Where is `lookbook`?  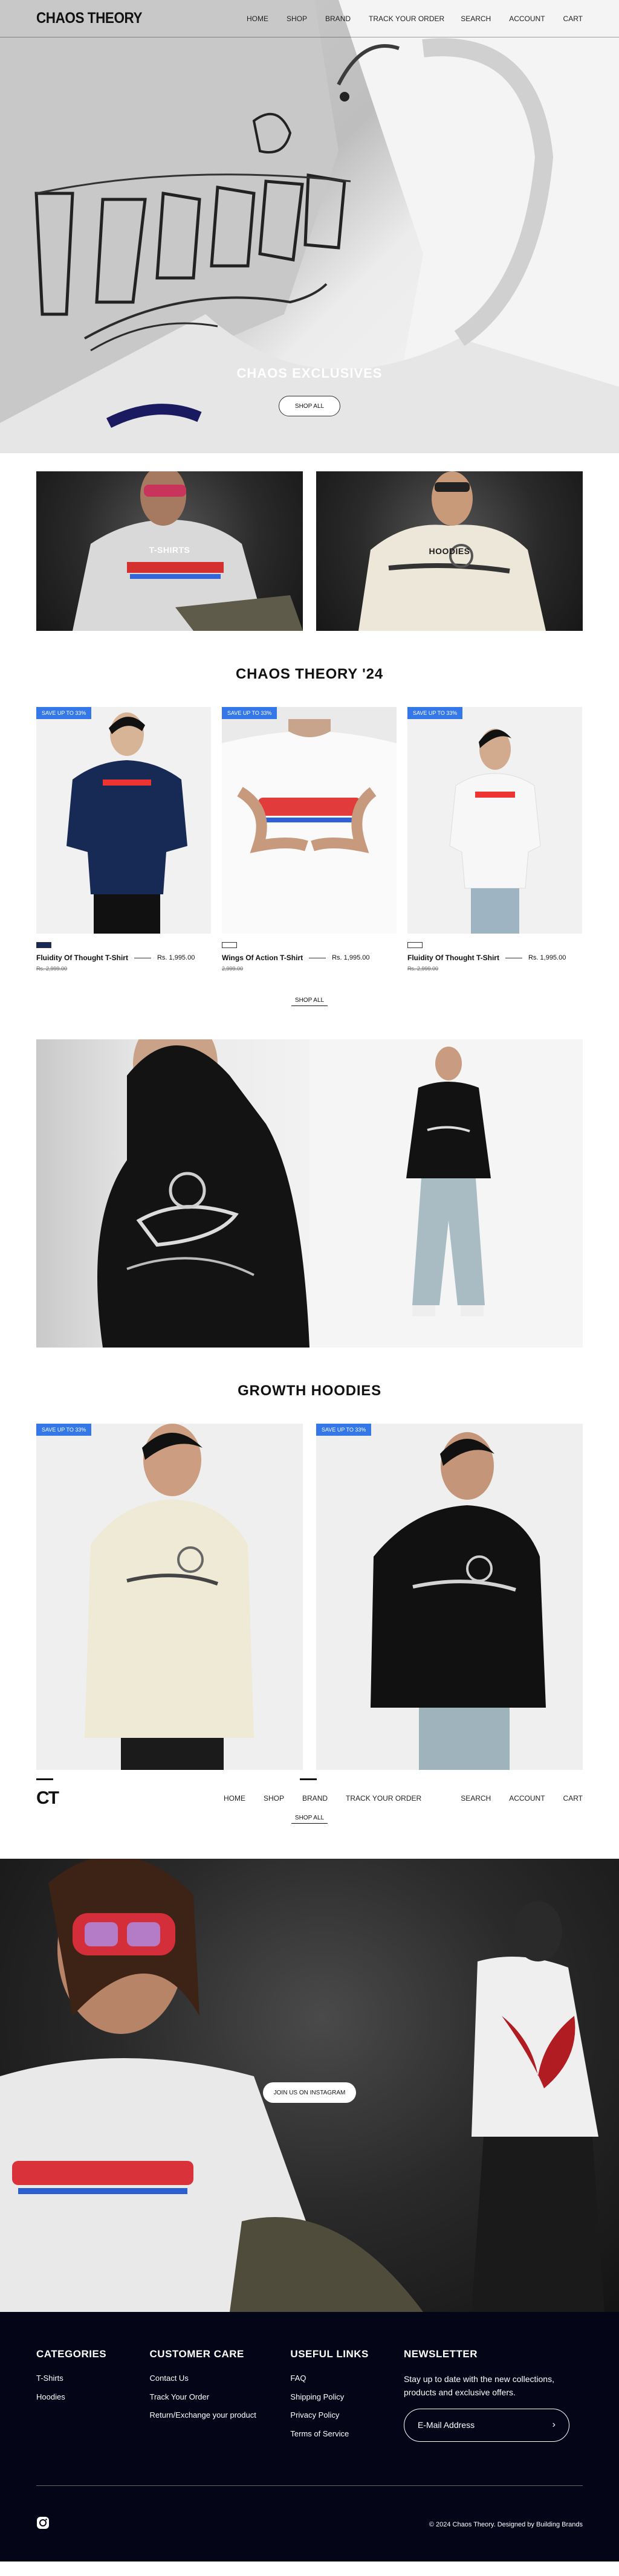
lookbook is located at coordinates (309, 1193).